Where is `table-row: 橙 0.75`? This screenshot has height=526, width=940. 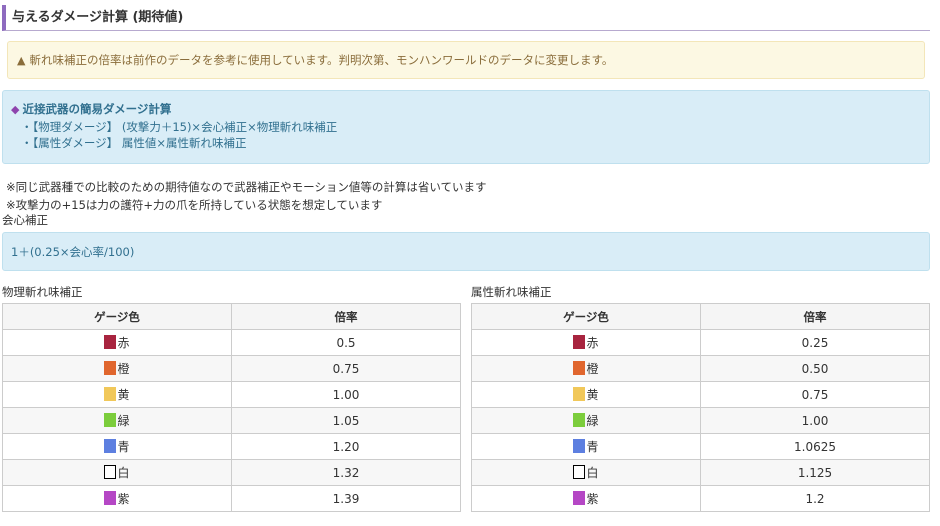
table-row: 橙 0.75 is located at coordinates (231, 368).